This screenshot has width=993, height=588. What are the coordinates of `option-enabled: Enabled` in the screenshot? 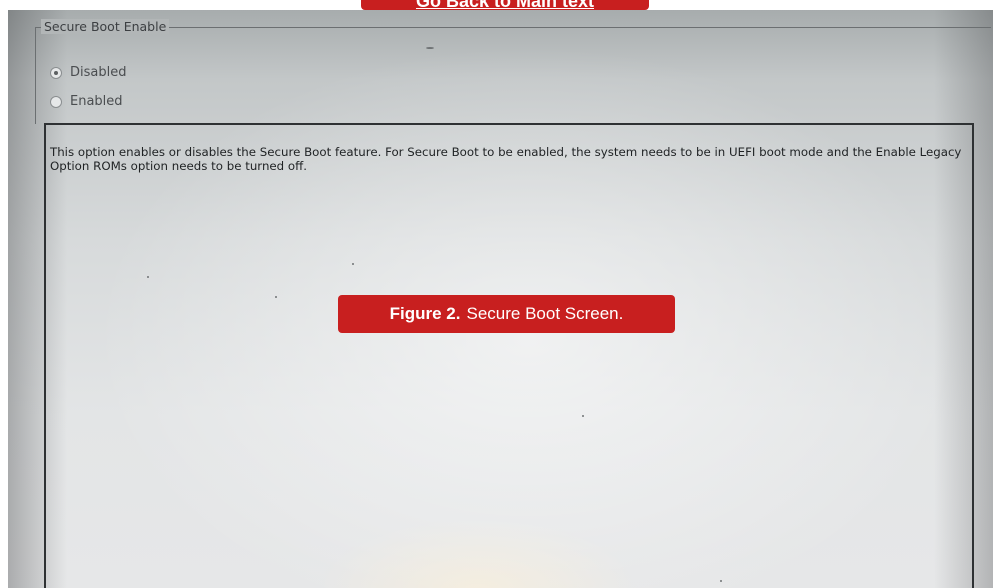 It's located at (86, 101).